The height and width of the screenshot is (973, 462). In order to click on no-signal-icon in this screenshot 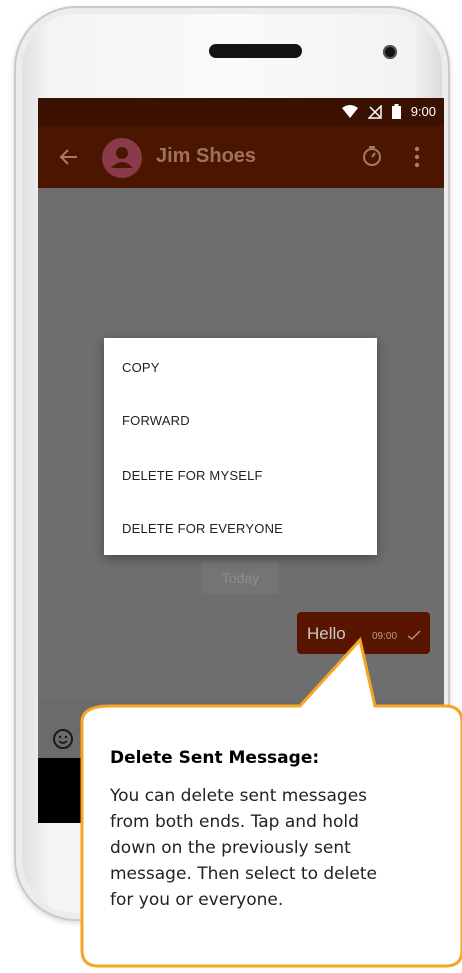, I will do `click(374, 111)`.